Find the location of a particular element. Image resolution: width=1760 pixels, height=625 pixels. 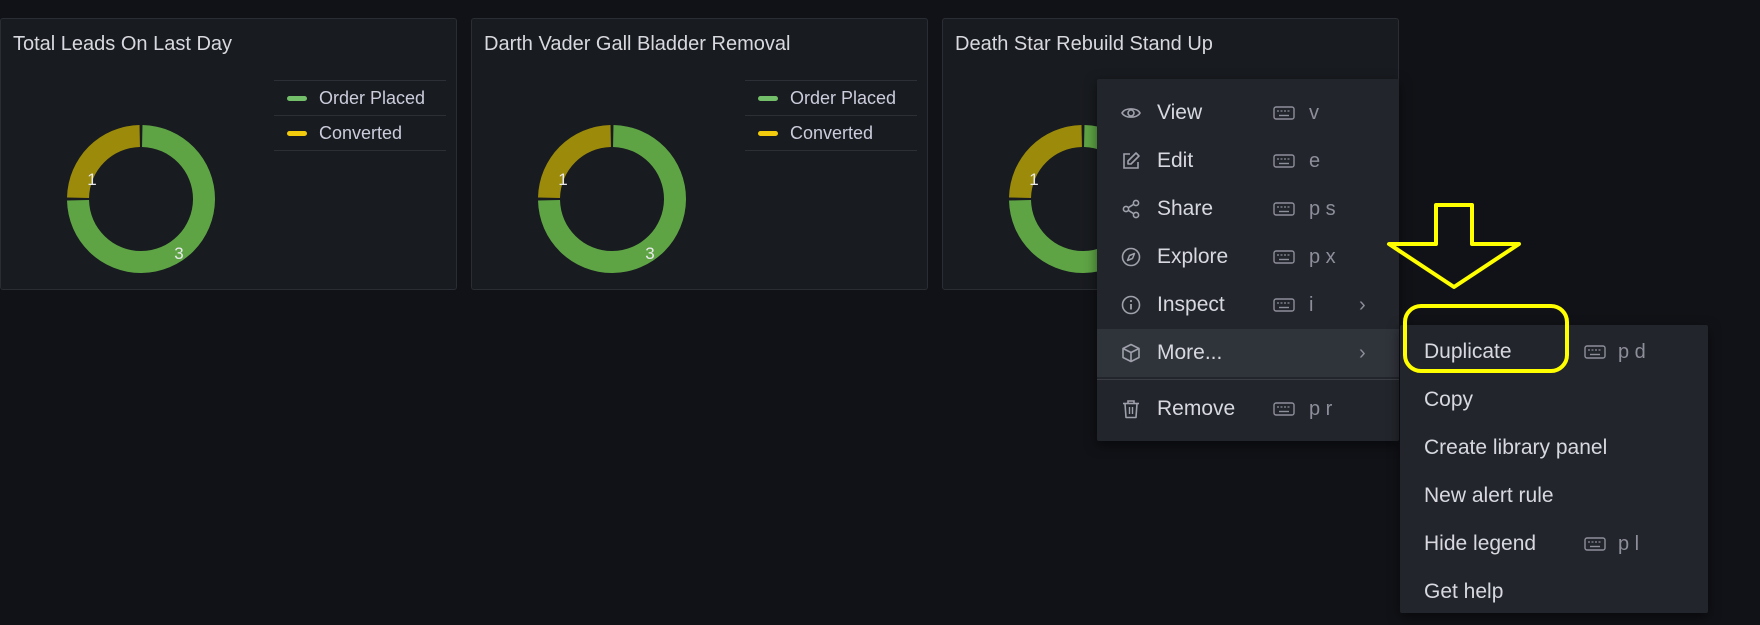

menu-item-label: Explore is located at coordinates (1193, 256).